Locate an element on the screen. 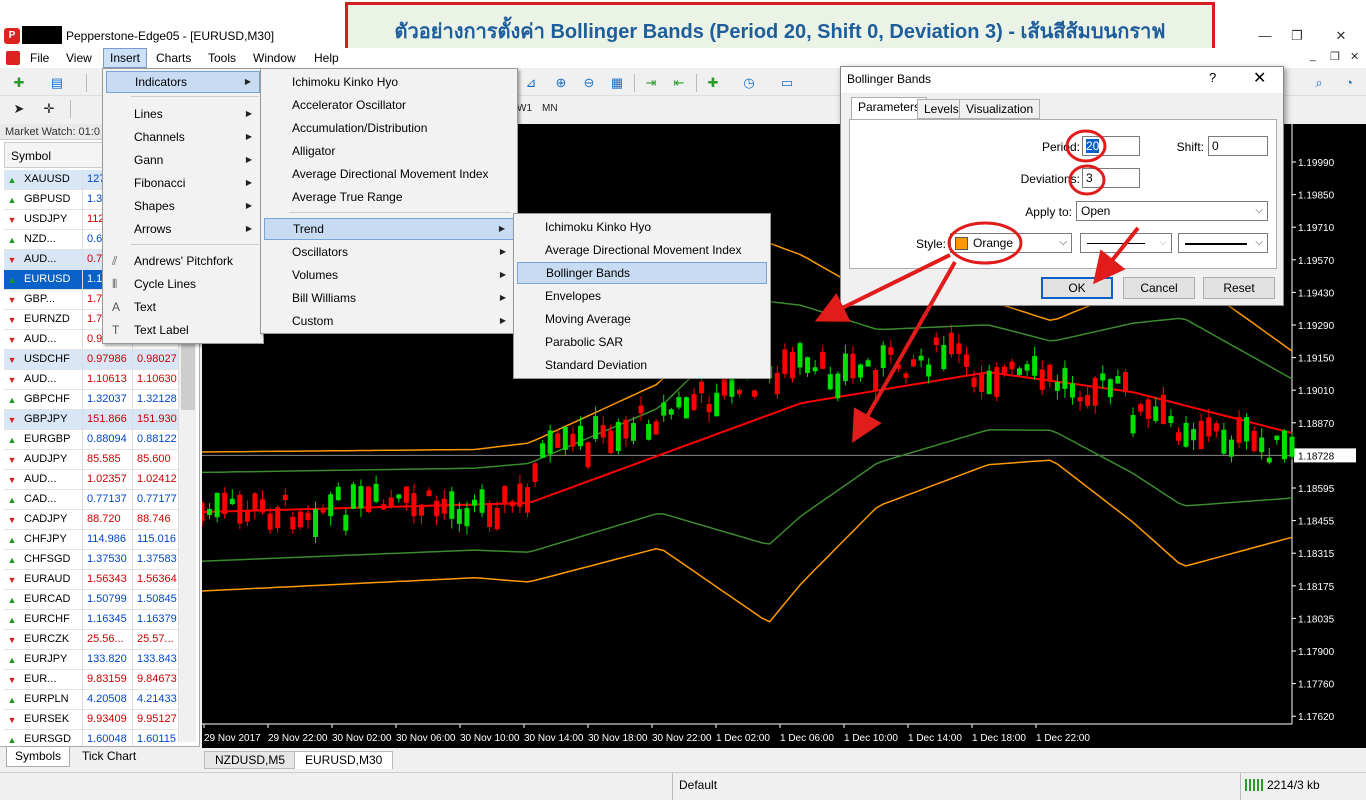 The width and height of the screenshot is (1366, 800). auto-scroll-icon: ⇥ is located at coordinates (651, 83).